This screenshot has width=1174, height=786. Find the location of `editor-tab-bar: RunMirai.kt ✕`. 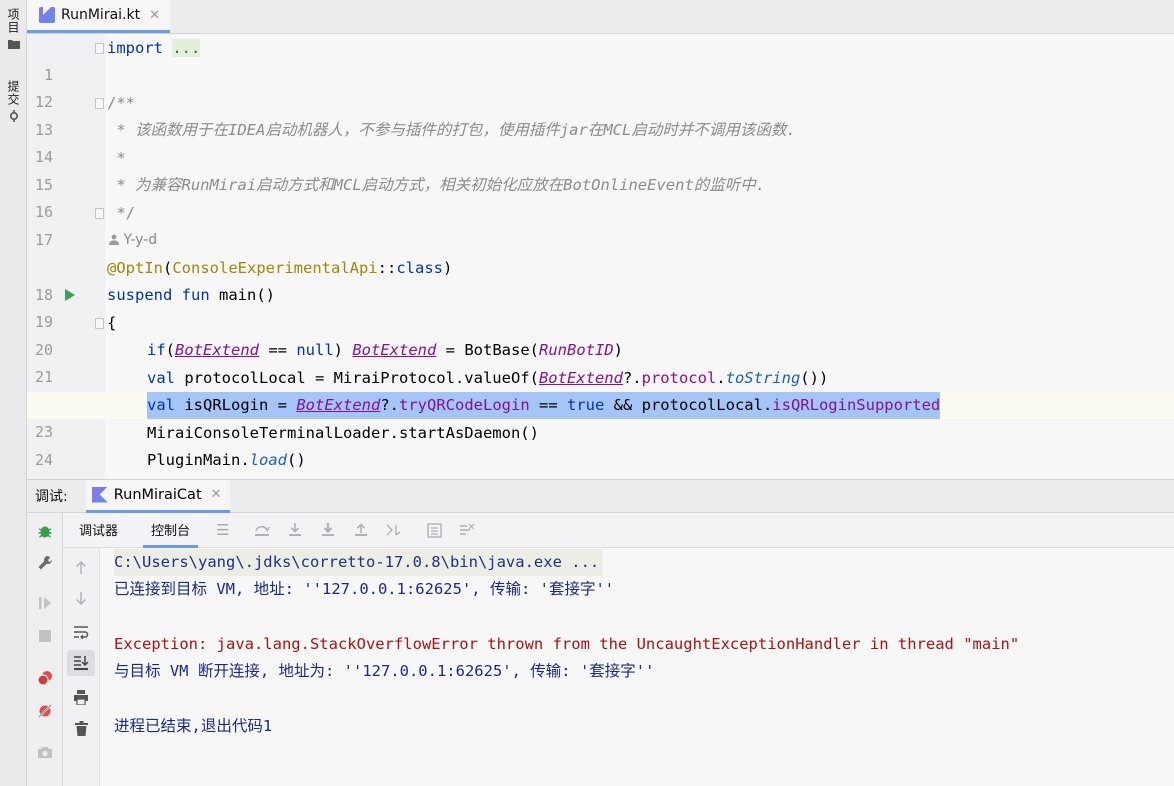

editor-tab-bar: RunMirai.kt ✕ is located at coordinates (600, 17).